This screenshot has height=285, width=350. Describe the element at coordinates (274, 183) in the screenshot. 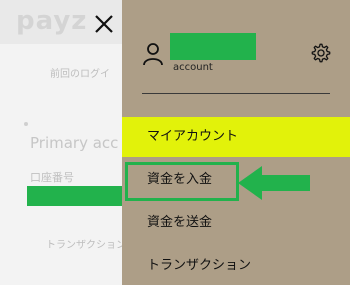

I see `pointer-arrow-icon` at that location.